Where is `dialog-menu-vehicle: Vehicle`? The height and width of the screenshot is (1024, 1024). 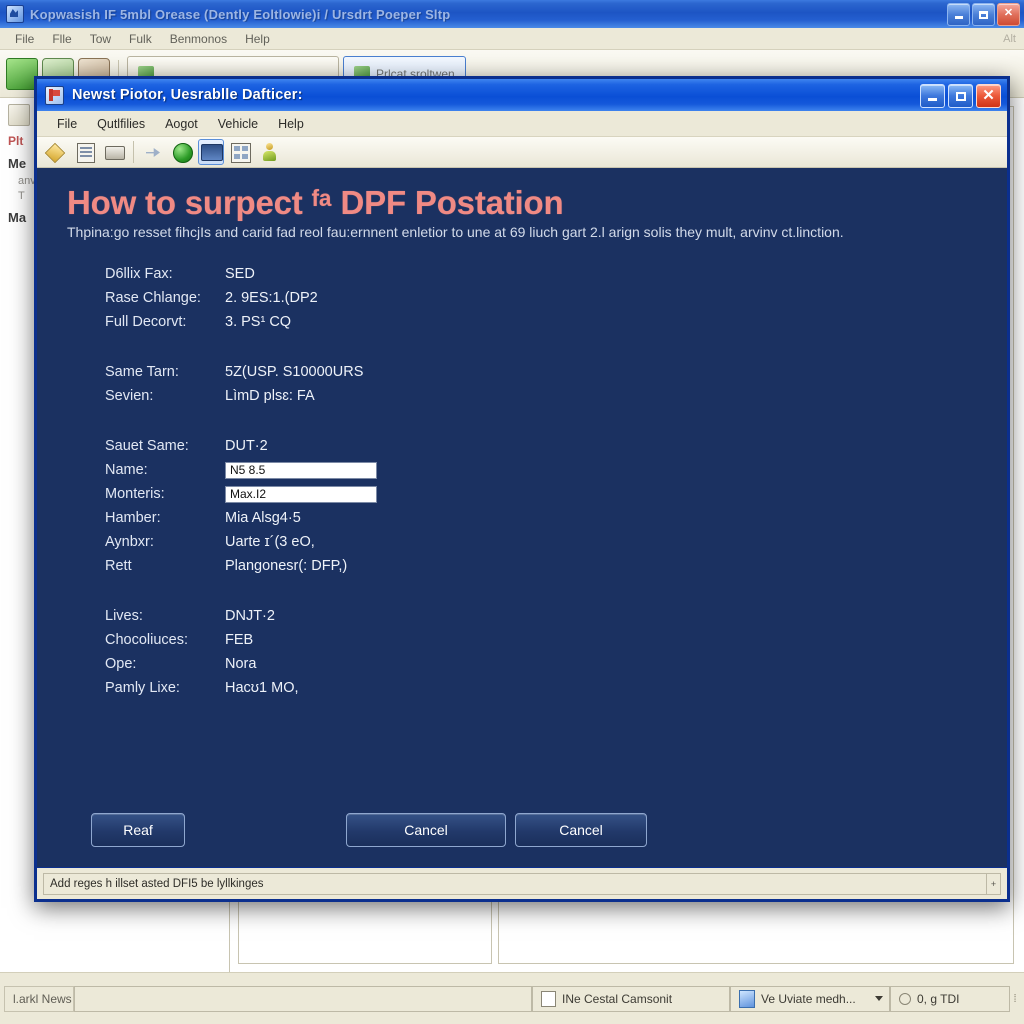 dialog-menu-vehicle: Vehicle is located at coordinates (238, 124).